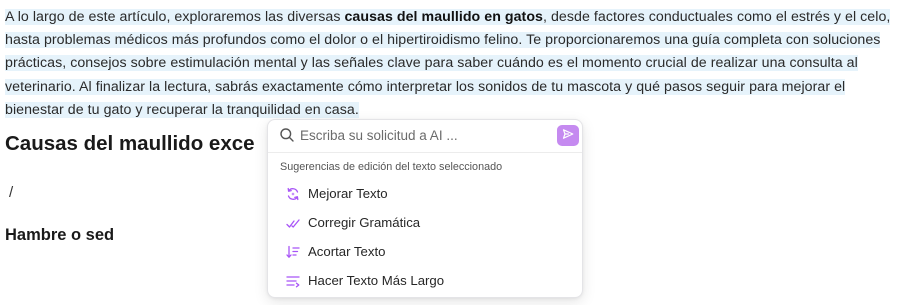  What do you see at coordinates (443, 17) in the screenshot?
I see `intro-text-bold: causas del maullido en gatos` at bounding box center [443, 17].